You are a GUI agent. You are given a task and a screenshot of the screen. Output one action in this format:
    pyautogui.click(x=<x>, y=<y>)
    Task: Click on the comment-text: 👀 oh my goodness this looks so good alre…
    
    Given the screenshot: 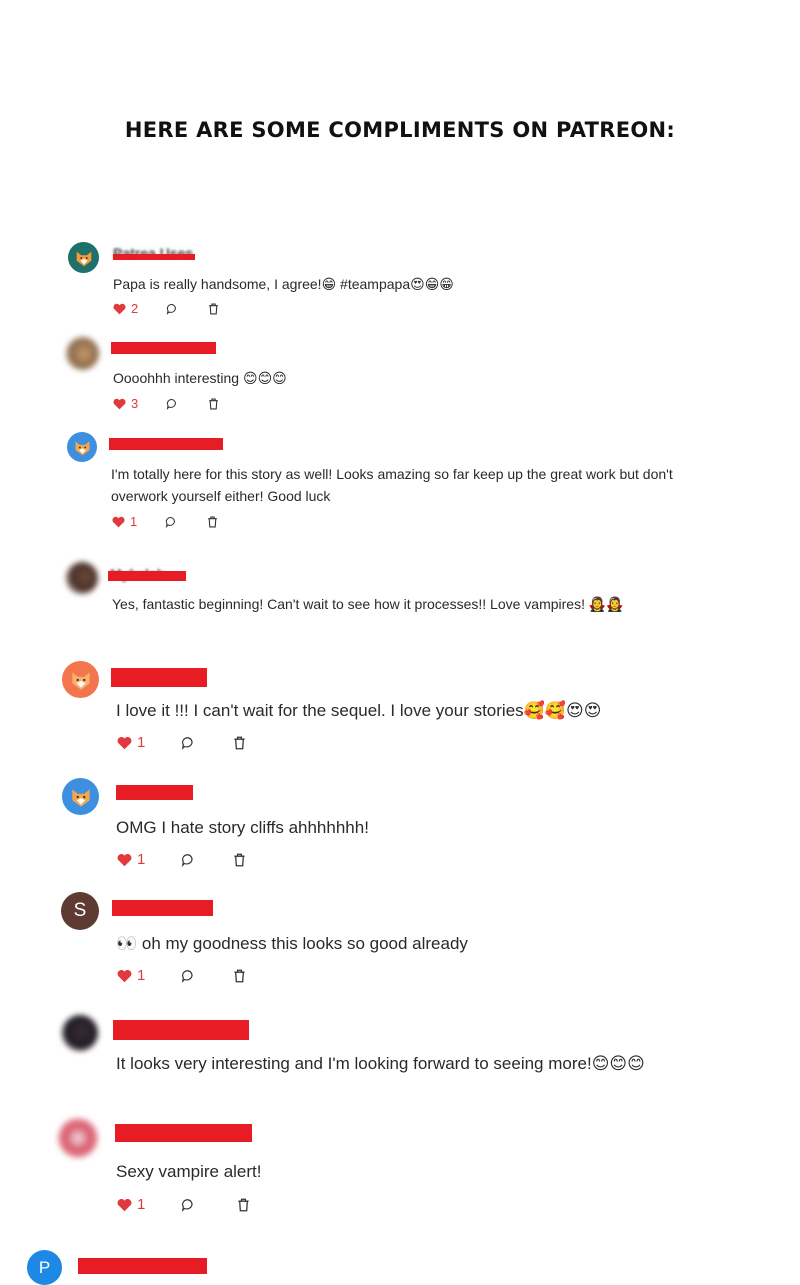 What is the action you would take?
    pyautogui.click(x=292, y=943)
    